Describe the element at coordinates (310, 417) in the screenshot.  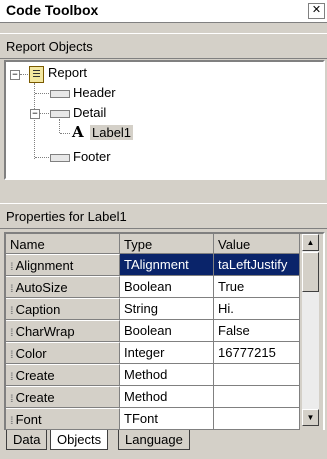
I see `scroll-down-button: ▼` at that location.